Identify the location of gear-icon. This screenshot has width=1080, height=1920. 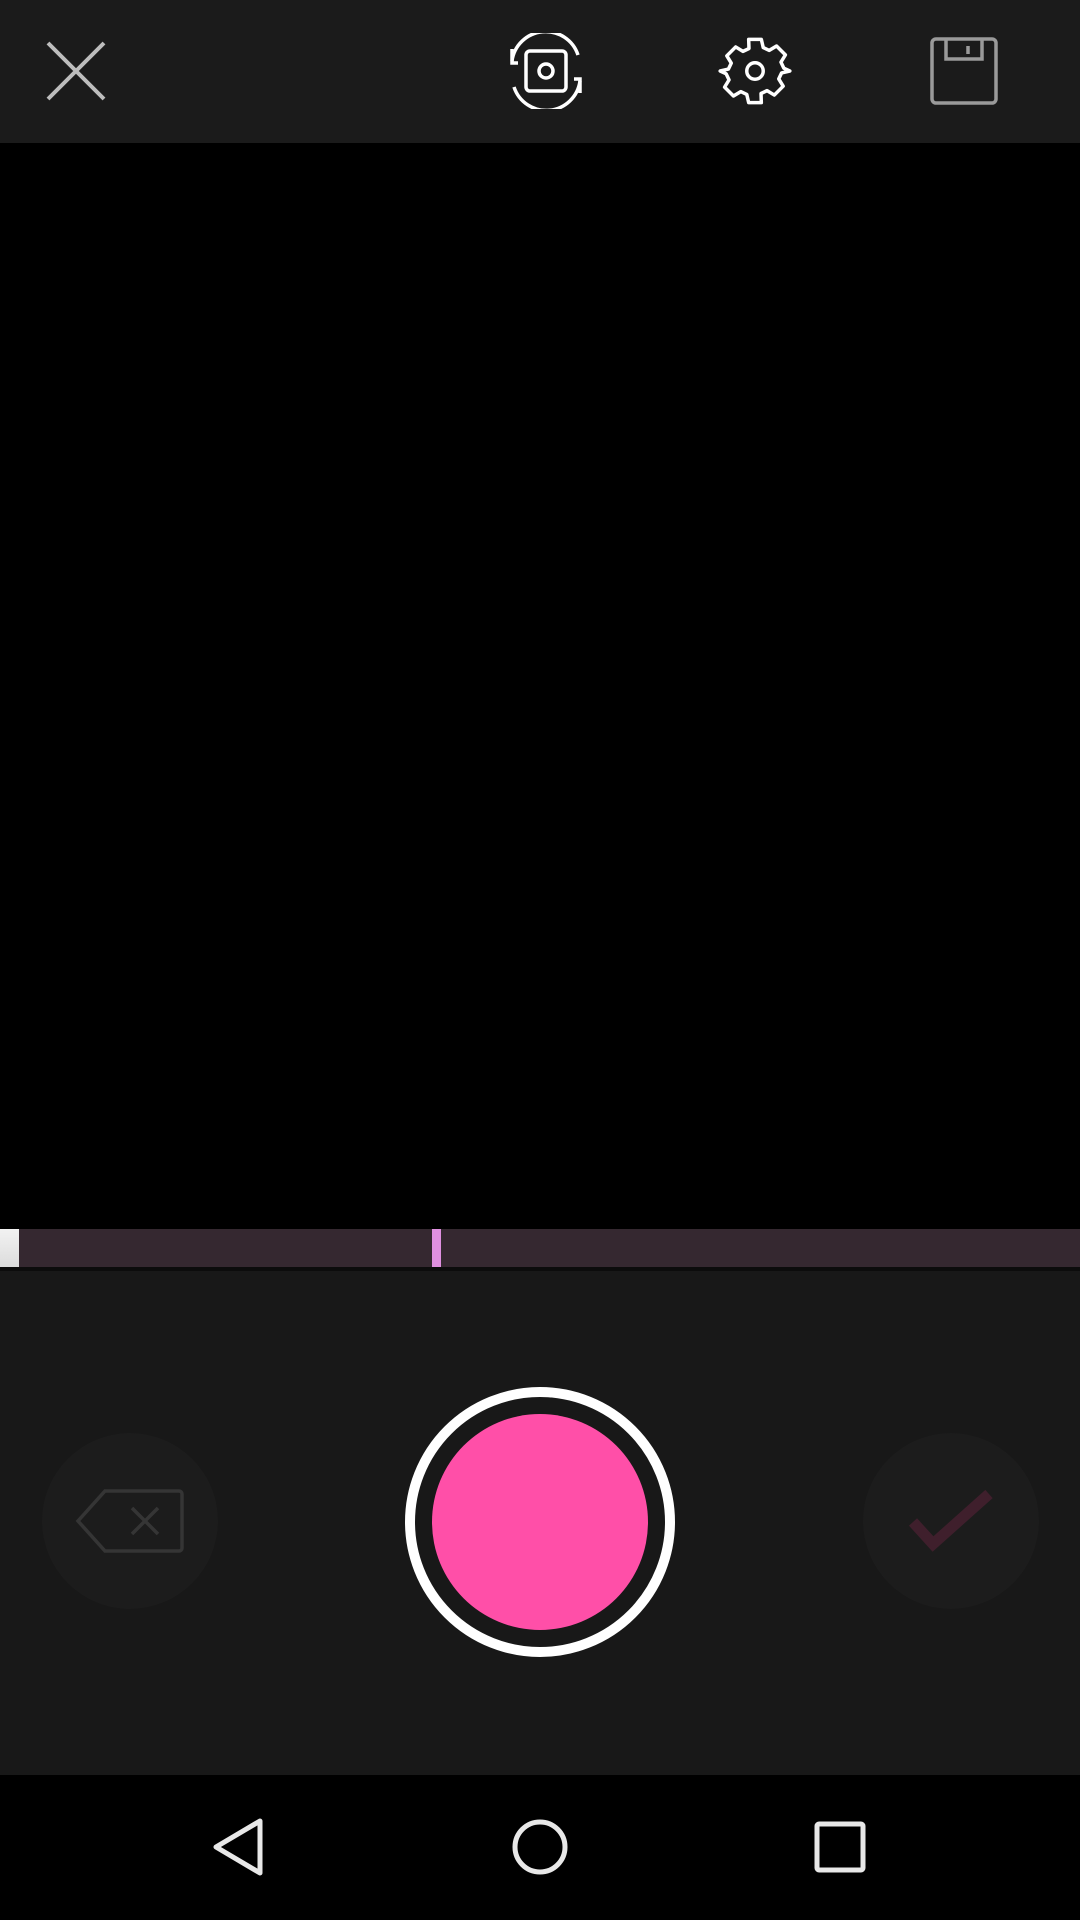
(755, 71).